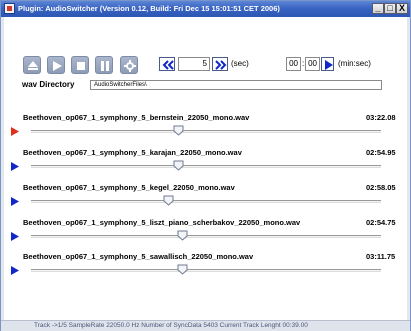 This screenshot has width=411, height=331. What do you see at coordinates (390, 8) in the screenshot?
I see `maximize-button: □` at bounding box center [390, 8].